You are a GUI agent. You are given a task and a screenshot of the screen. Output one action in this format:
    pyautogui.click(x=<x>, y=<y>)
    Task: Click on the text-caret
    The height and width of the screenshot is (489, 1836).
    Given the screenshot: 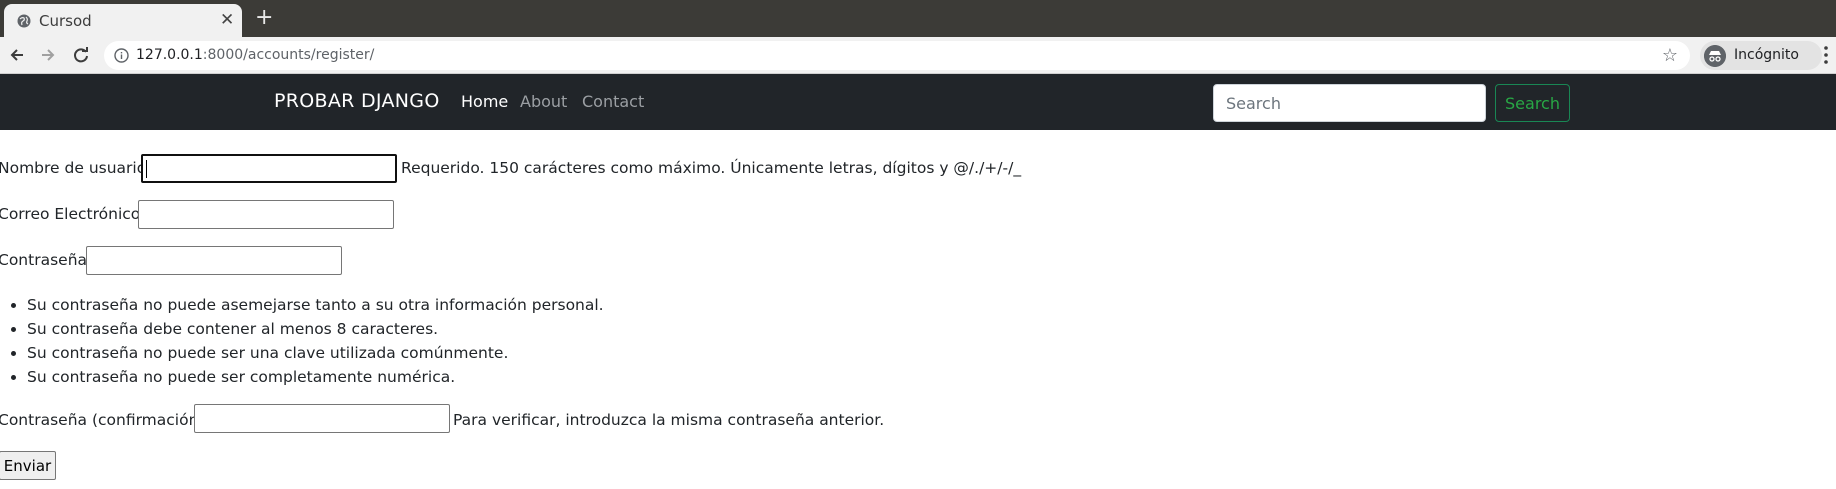 What is the action you would take?
    pyautogui.click(x=146, y=169)
    